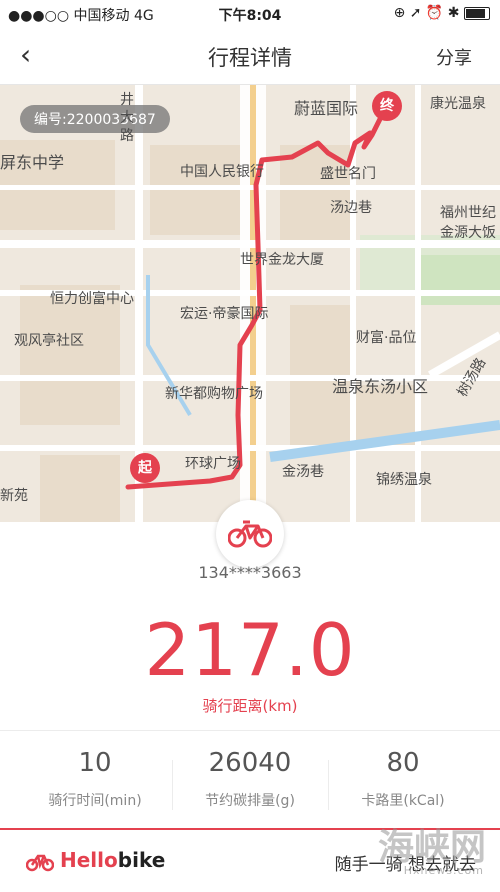 Image resolution: width=500 pixels, height=892 pixels. I want to click on distance-value: 217.0, so click(250, 650).